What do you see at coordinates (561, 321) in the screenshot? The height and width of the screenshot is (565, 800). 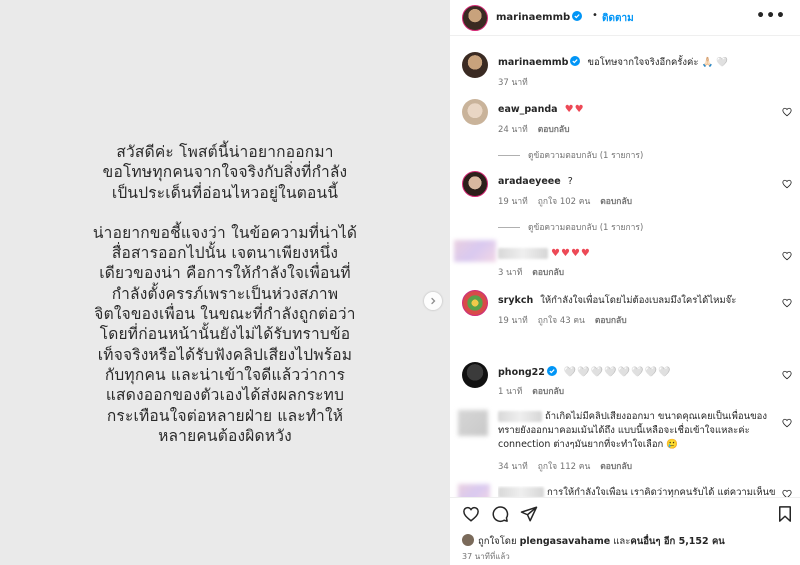 I see `comment-likes: ถูกใจ 43 คน` at bounding box center [561, 321].